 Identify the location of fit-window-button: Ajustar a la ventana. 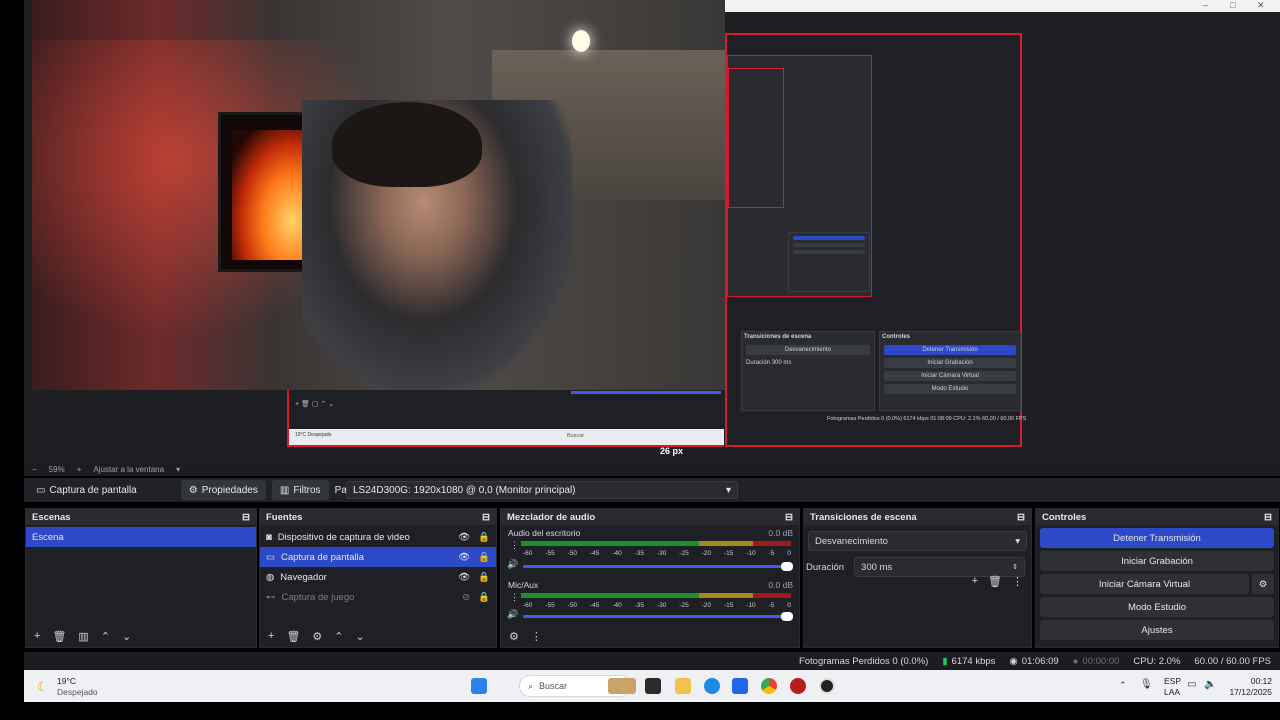
(128, 469).